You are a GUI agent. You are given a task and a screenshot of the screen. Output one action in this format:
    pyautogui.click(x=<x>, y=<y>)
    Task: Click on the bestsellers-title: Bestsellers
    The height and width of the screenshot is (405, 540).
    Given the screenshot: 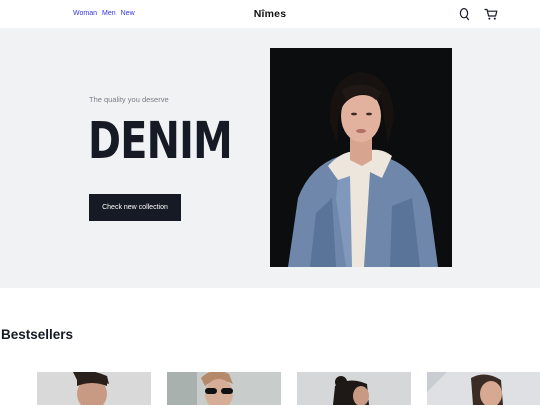 What is the action you would take?
    pyautogui.click(x=37, y=334)
    